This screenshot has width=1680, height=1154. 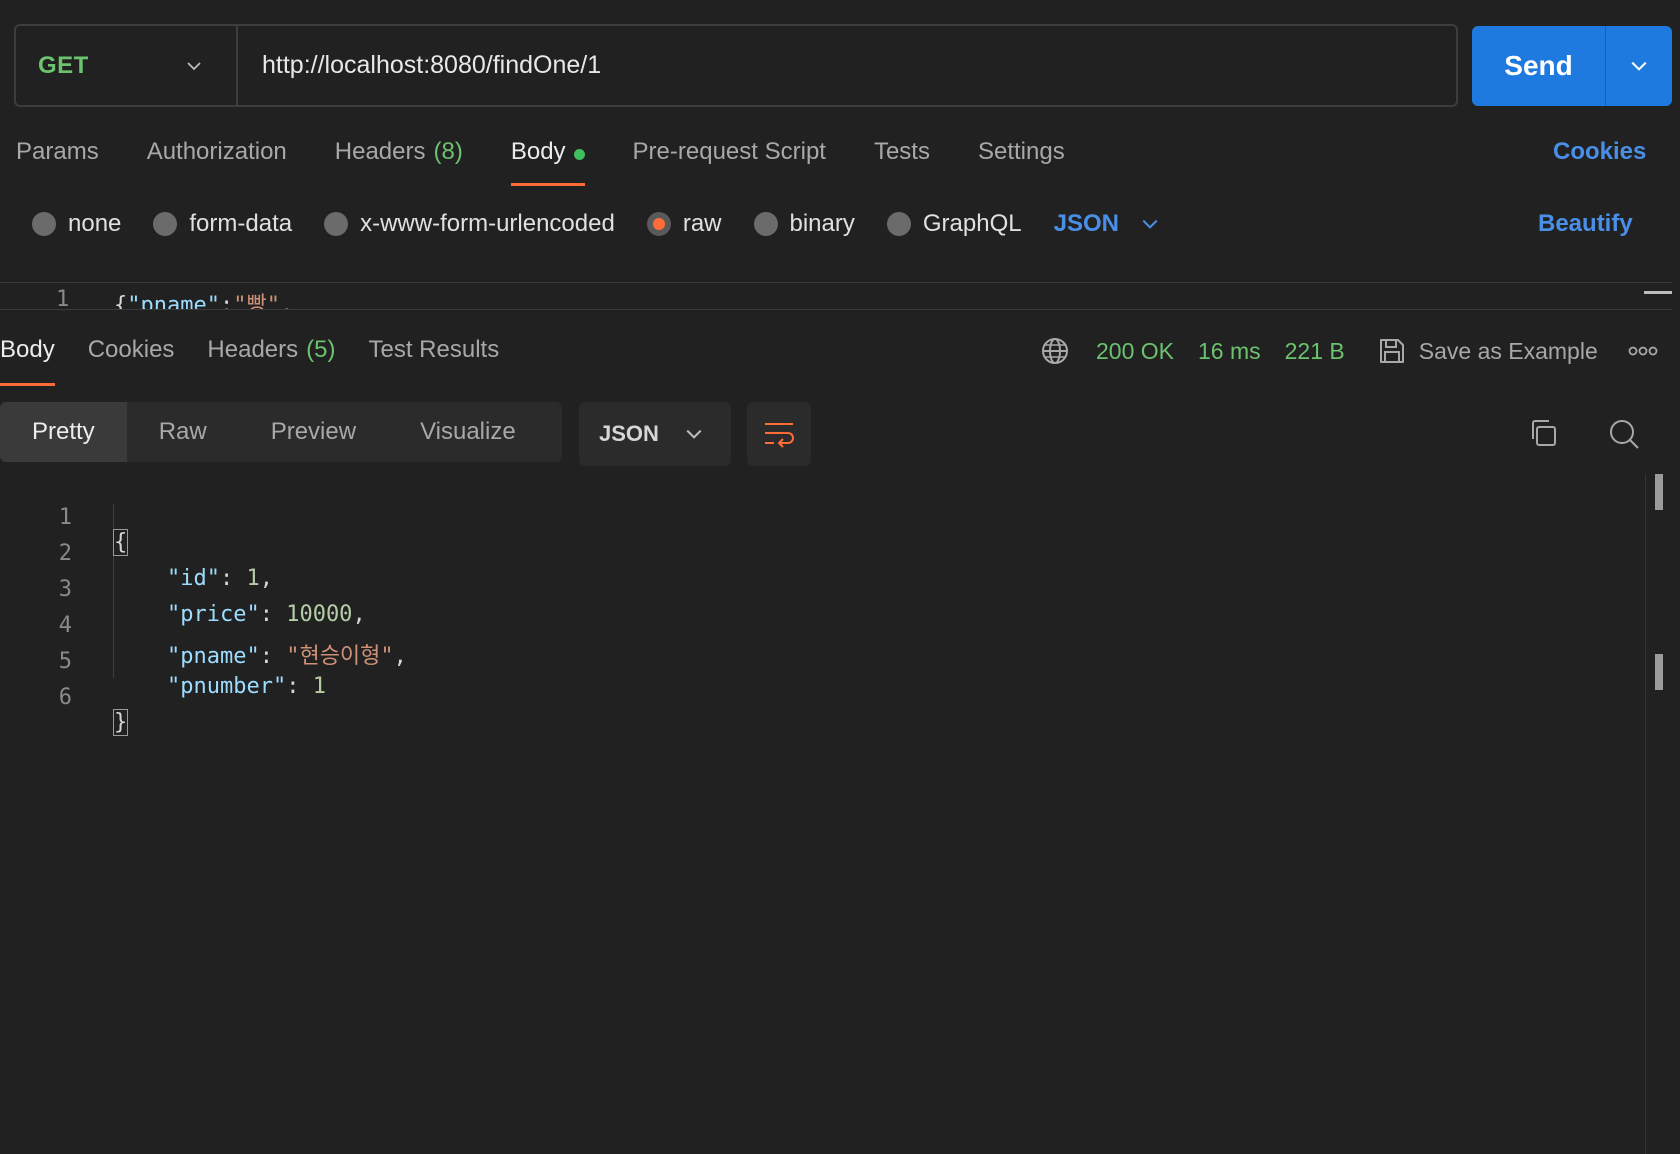 What do you see at coordinates (1349, 351) in the screenshot?
I see `response-meta: 200 OK 16 ms 221 B Save as Example` at bounding box center [1349, 351].